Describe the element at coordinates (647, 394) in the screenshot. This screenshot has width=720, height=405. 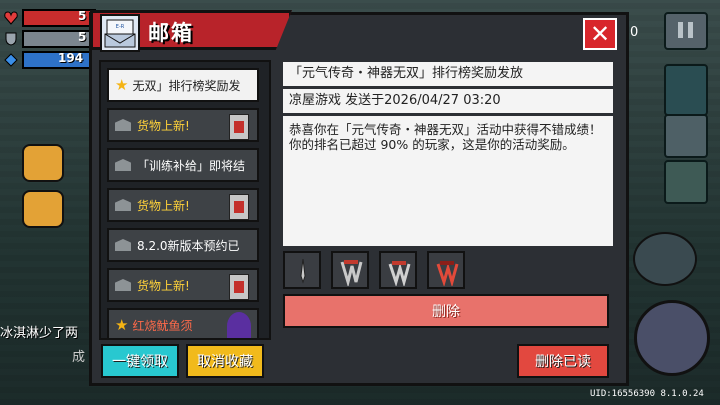
I see `uid-label: UID:16556390 8.1.0.24` at that location.